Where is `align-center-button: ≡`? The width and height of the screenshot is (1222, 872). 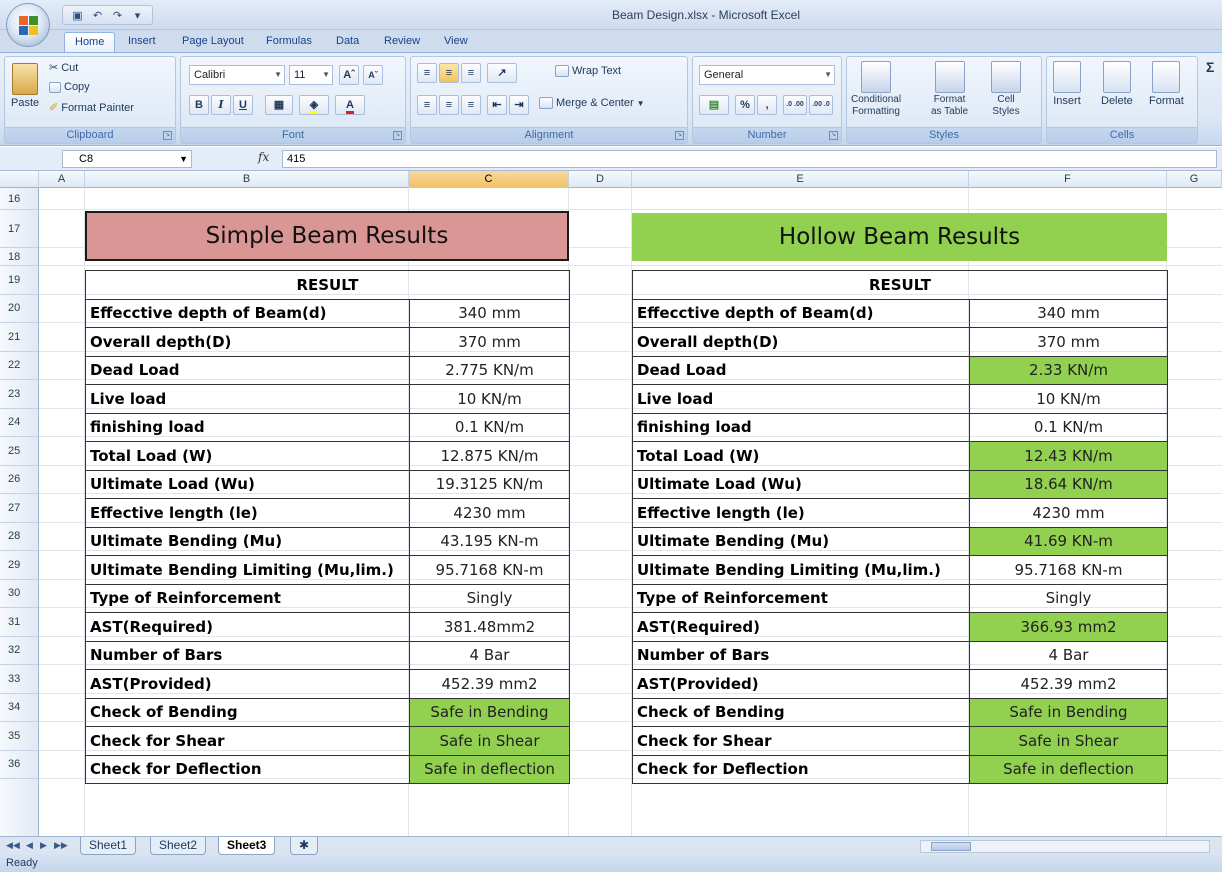 align-center-button: ≡ is located at coordinates (449, 105).